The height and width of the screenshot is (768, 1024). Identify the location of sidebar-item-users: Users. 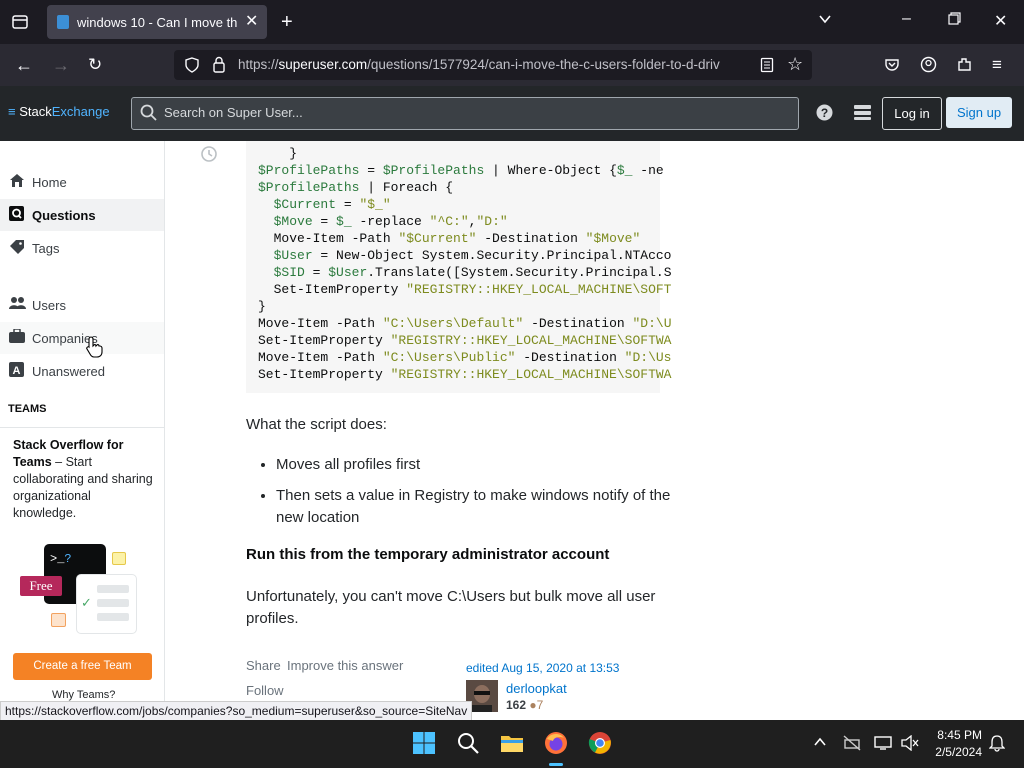
(82, 305).